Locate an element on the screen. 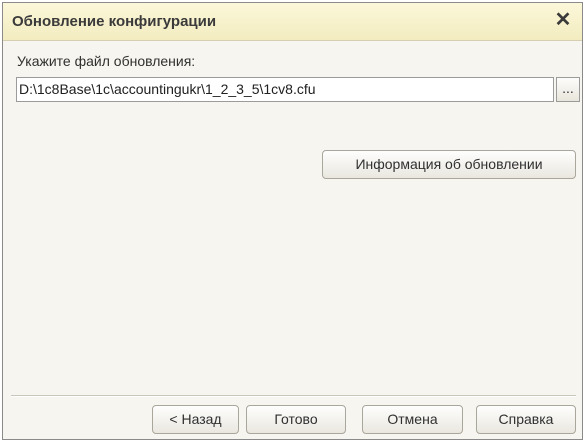 The image size is (587, 444). cancel-button: Отмена is located at coordinates (412, 419).